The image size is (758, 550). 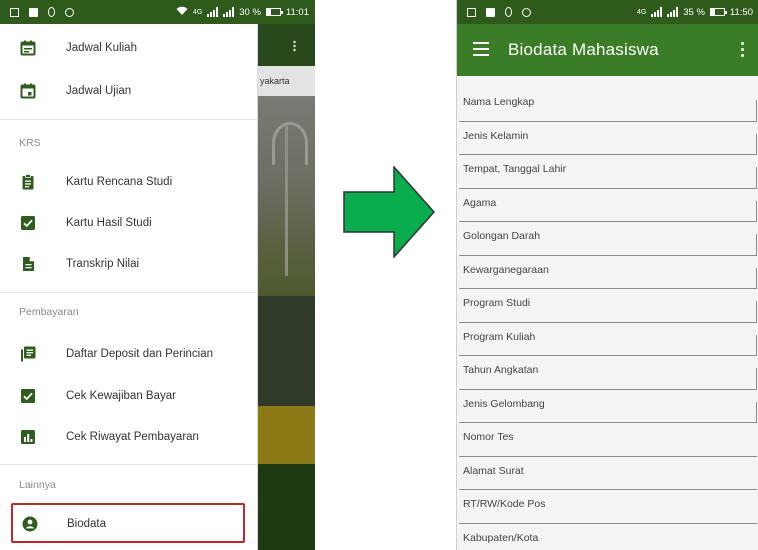 What do you see at coordinates (28, 48) in the screenshot?
I see `calendar-icon` at bounding box center [28, 48].